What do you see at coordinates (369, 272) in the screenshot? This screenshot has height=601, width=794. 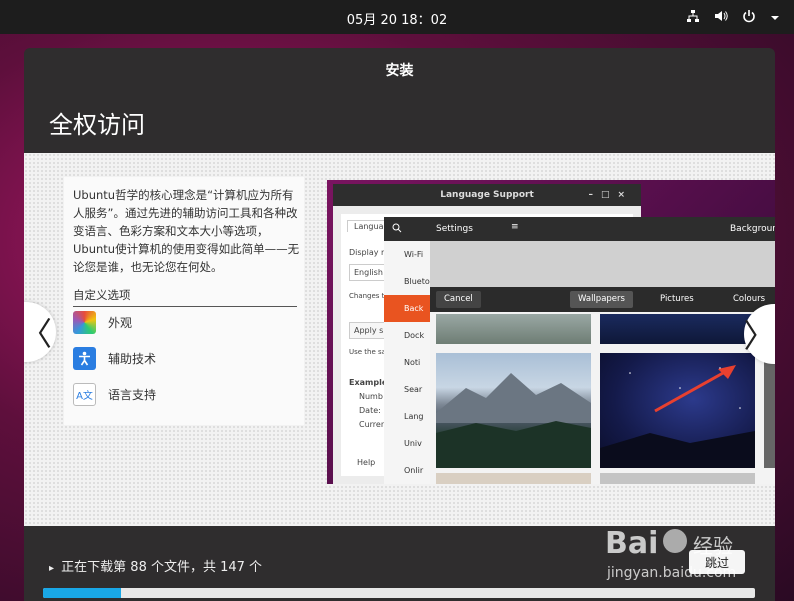 I see `language-select: English (` at bounding box center [369, 272].